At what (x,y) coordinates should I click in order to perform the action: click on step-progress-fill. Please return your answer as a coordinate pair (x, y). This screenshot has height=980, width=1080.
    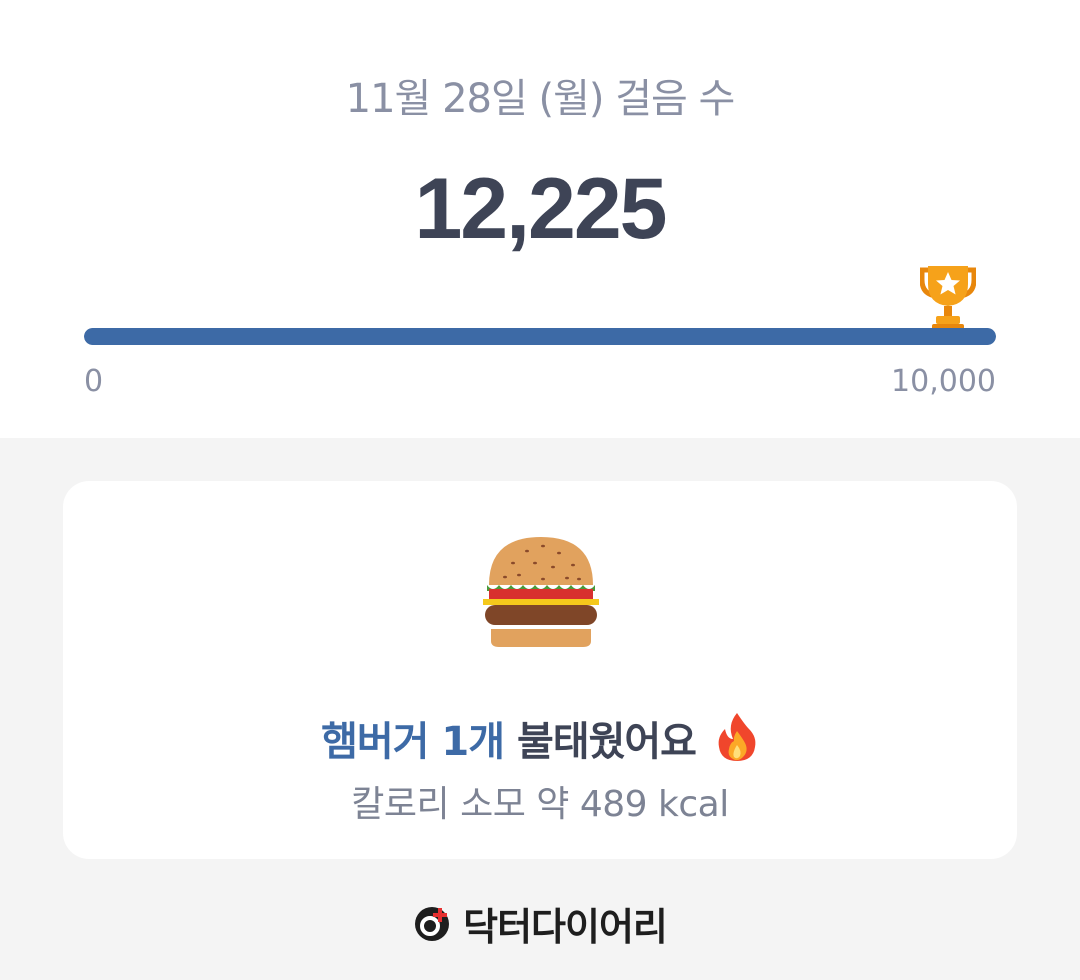
    Looking at the image, I should click on (540, 336).